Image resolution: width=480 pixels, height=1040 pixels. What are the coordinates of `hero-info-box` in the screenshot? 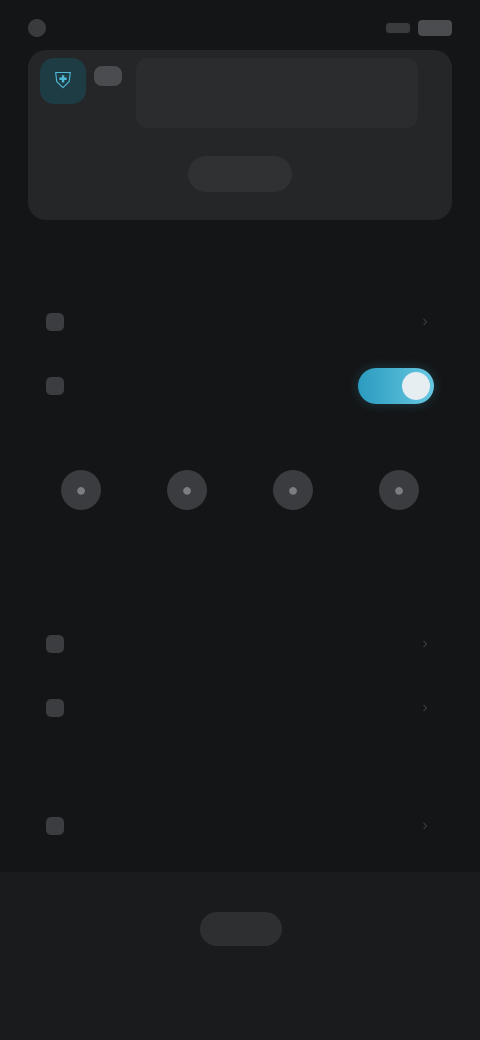 It's located at (277, 93).